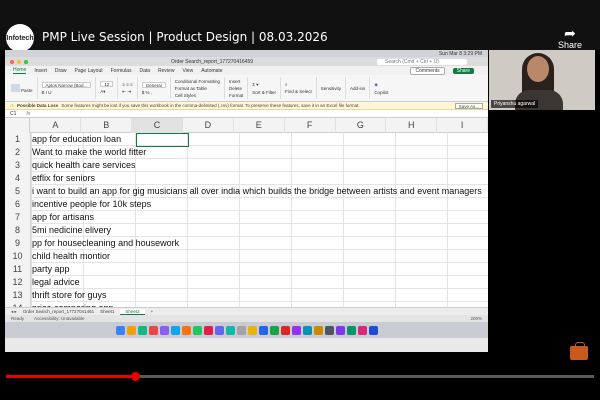  Describe the element at coordinates (197, 88) in the screenshot. I see `format-as-table-button: Format as Table` at that location.